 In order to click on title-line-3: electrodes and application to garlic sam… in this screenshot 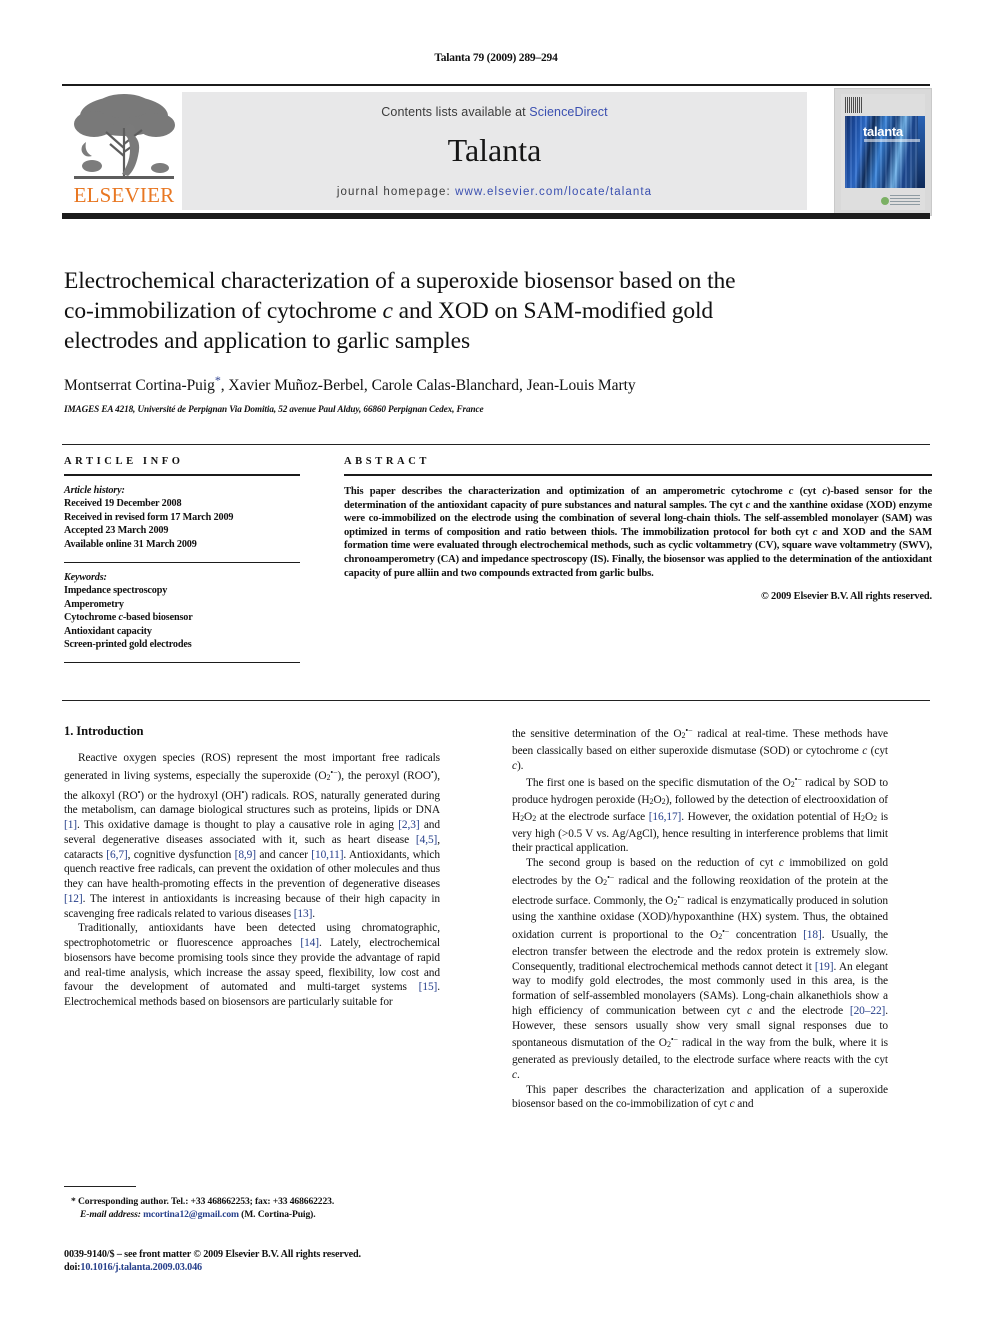, I will do `click(267, 341)`.